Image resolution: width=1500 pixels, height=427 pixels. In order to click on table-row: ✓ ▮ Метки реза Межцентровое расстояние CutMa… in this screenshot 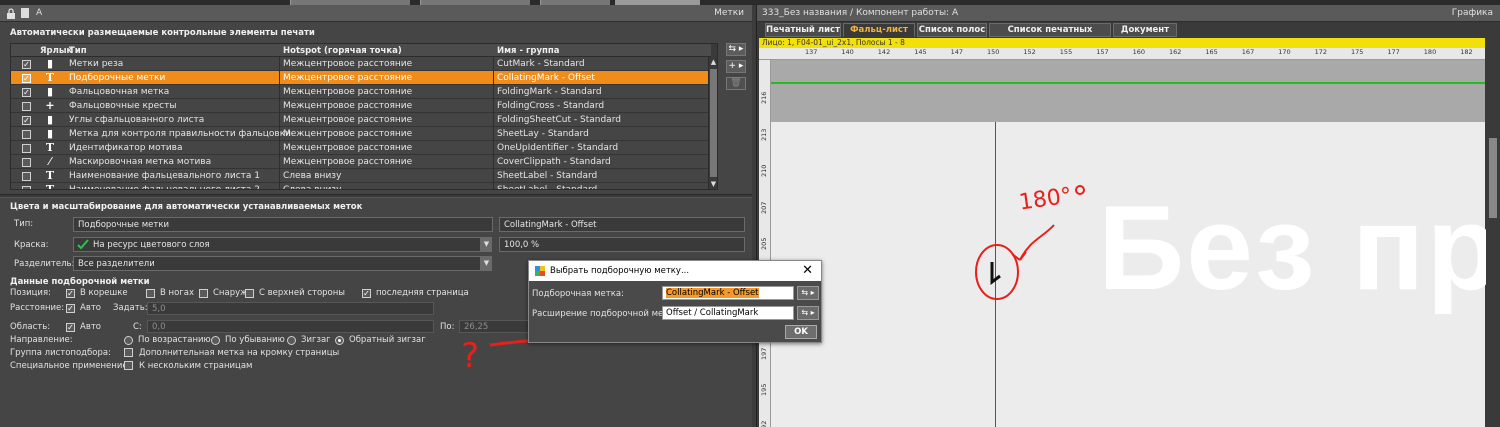, I will do `click(361, 64)`.